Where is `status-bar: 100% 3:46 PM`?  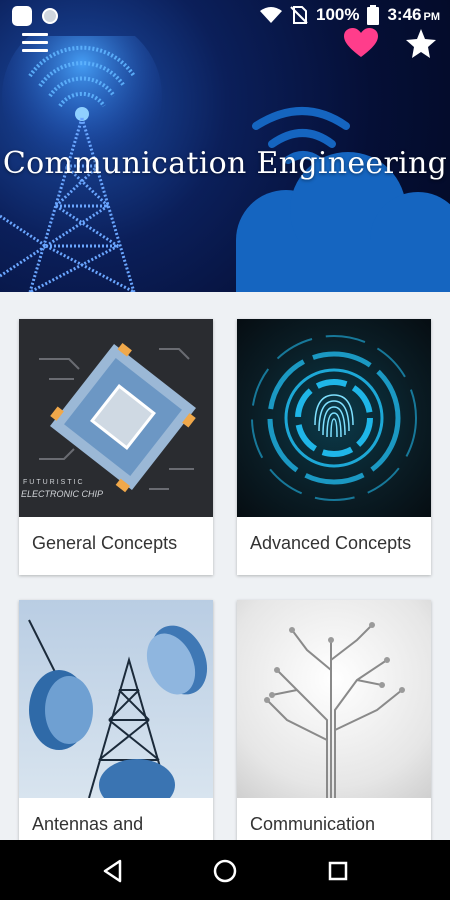
status-bar: 100% 3:46 PM is located at coordinates (225, 16).